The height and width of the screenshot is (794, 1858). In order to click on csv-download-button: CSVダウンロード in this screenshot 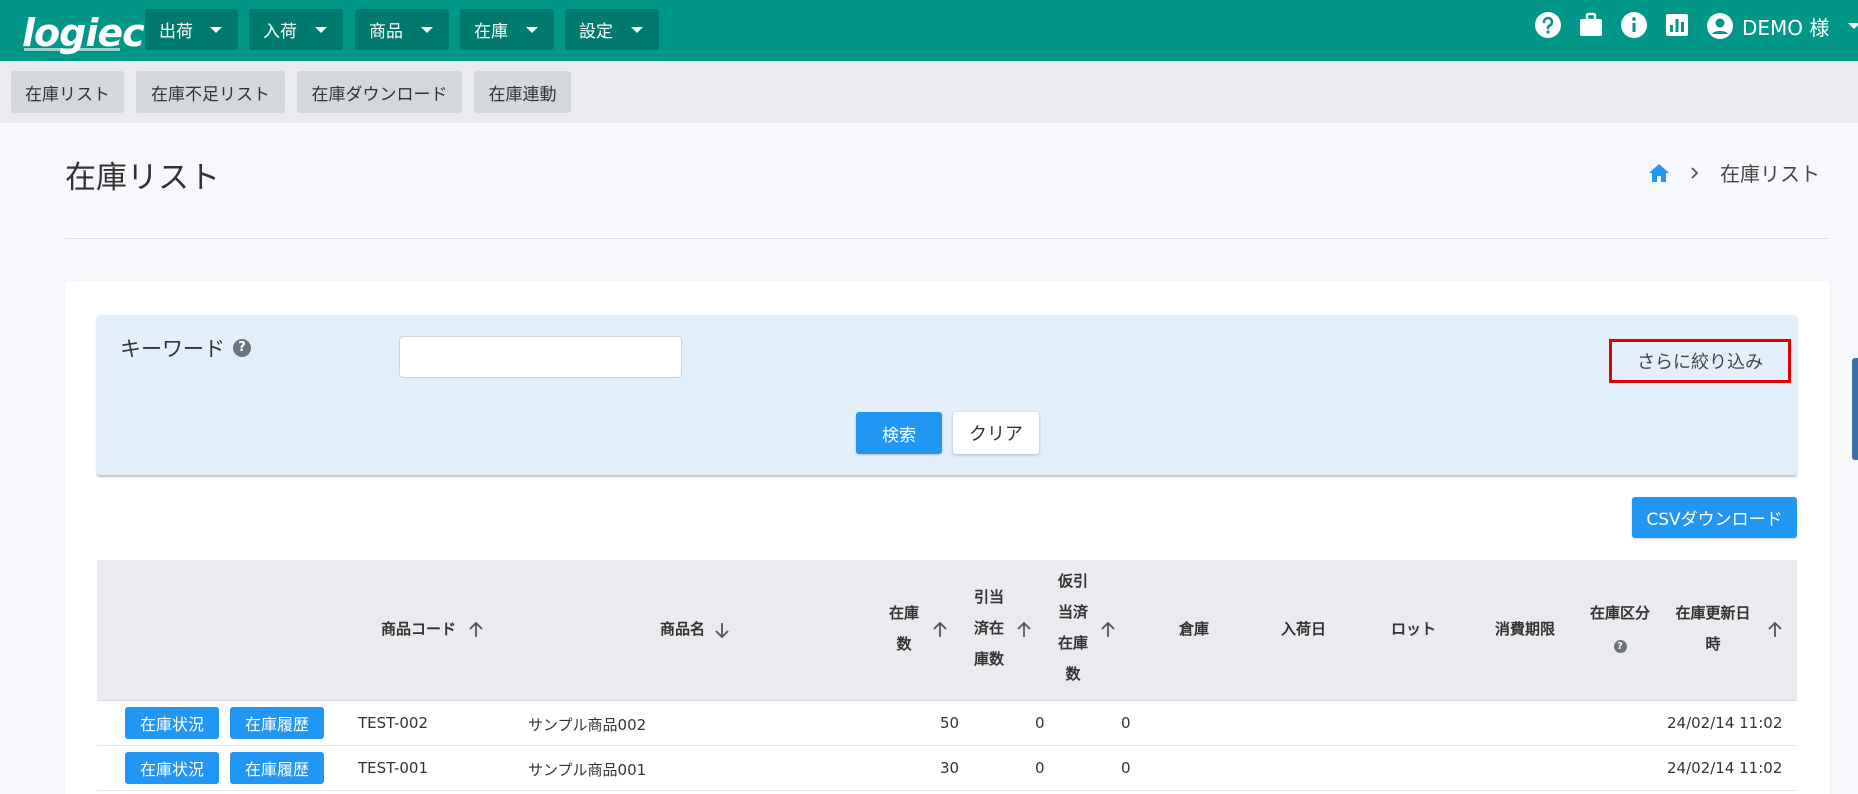, I will do `click(1714, 517)`.